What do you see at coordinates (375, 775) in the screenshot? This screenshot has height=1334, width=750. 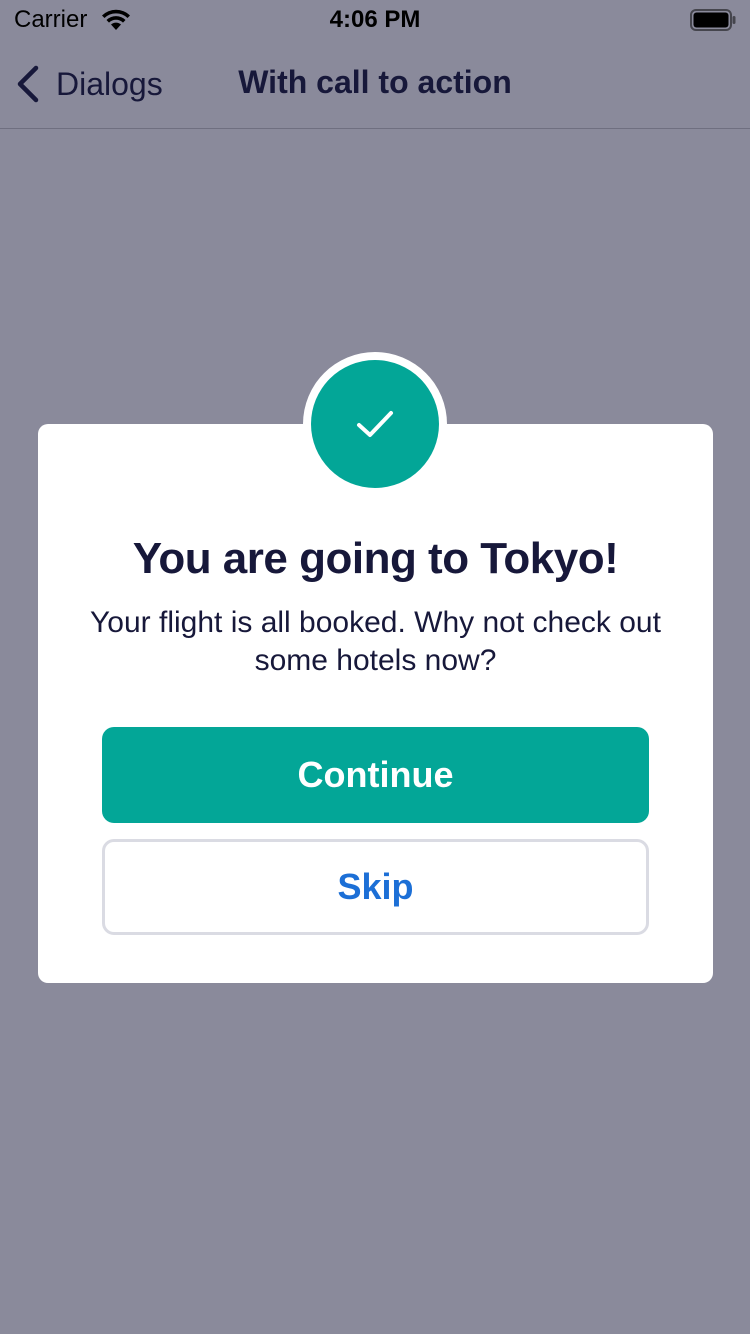 I see `continue-button: Continue` at bounding box center [375, 775].